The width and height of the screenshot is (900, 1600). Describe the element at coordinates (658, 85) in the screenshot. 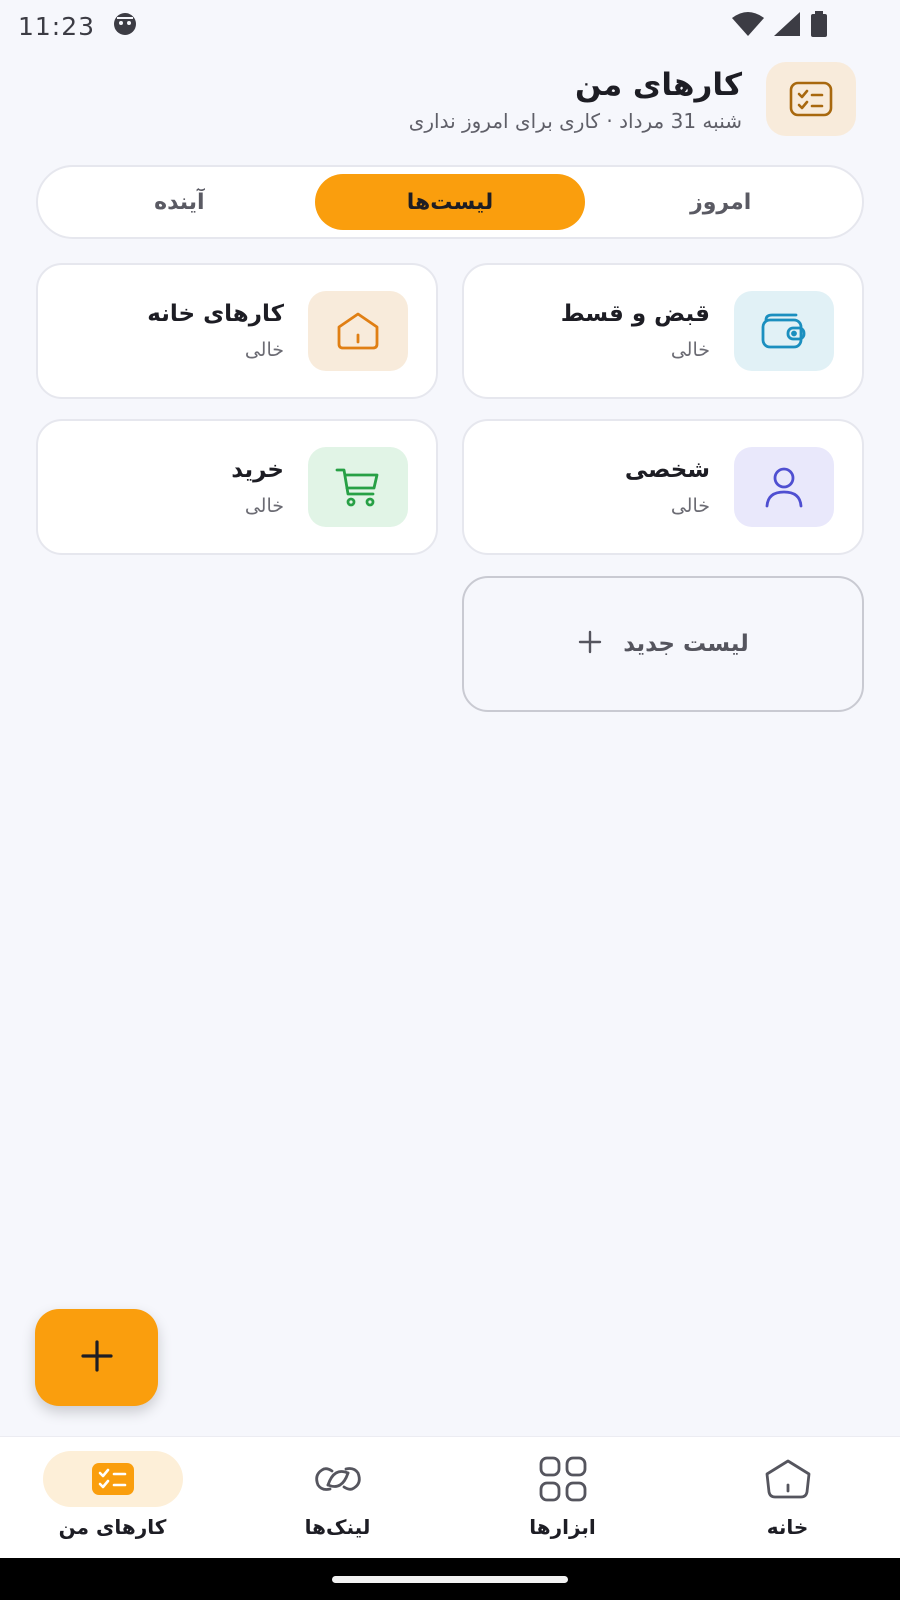

I see `page-title: کارهای من` at that location.